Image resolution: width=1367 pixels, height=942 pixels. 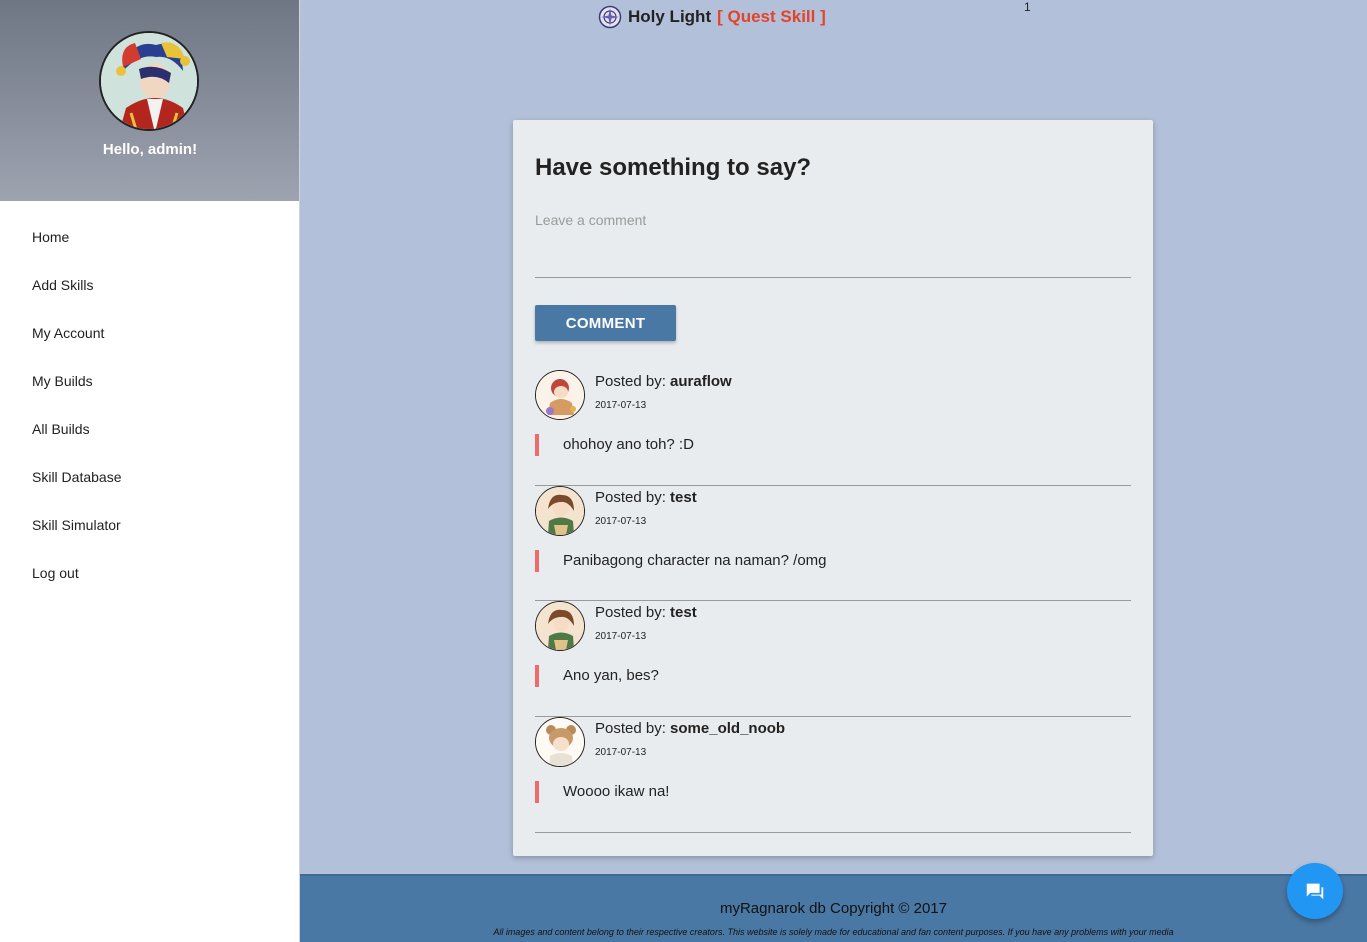 I want to click on skill-type-tag: [ Quest Skill ], so click(x=771, y=16).